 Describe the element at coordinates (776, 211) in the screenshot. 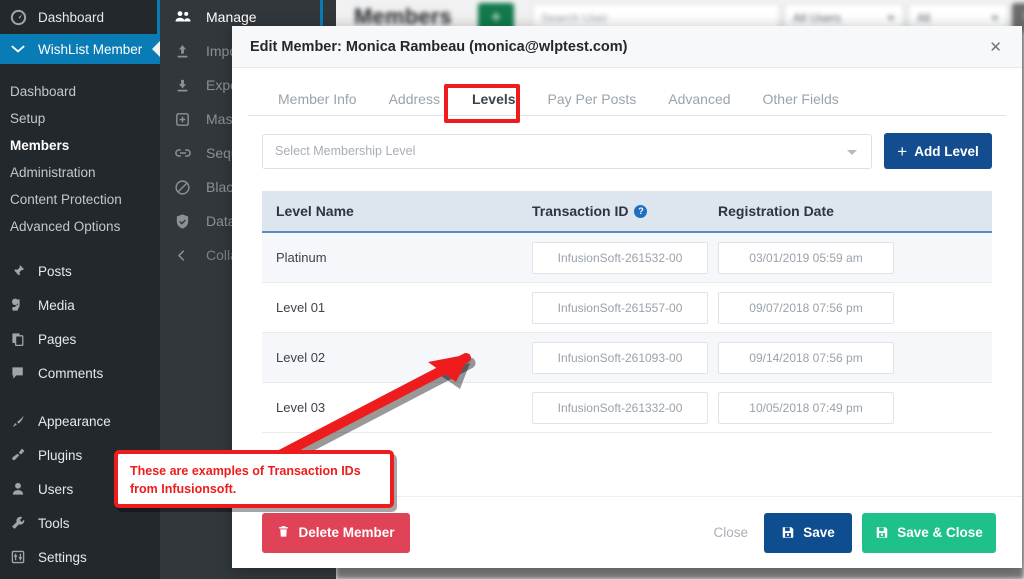

I see `column-header-registration-date: Registration Date` at that location.